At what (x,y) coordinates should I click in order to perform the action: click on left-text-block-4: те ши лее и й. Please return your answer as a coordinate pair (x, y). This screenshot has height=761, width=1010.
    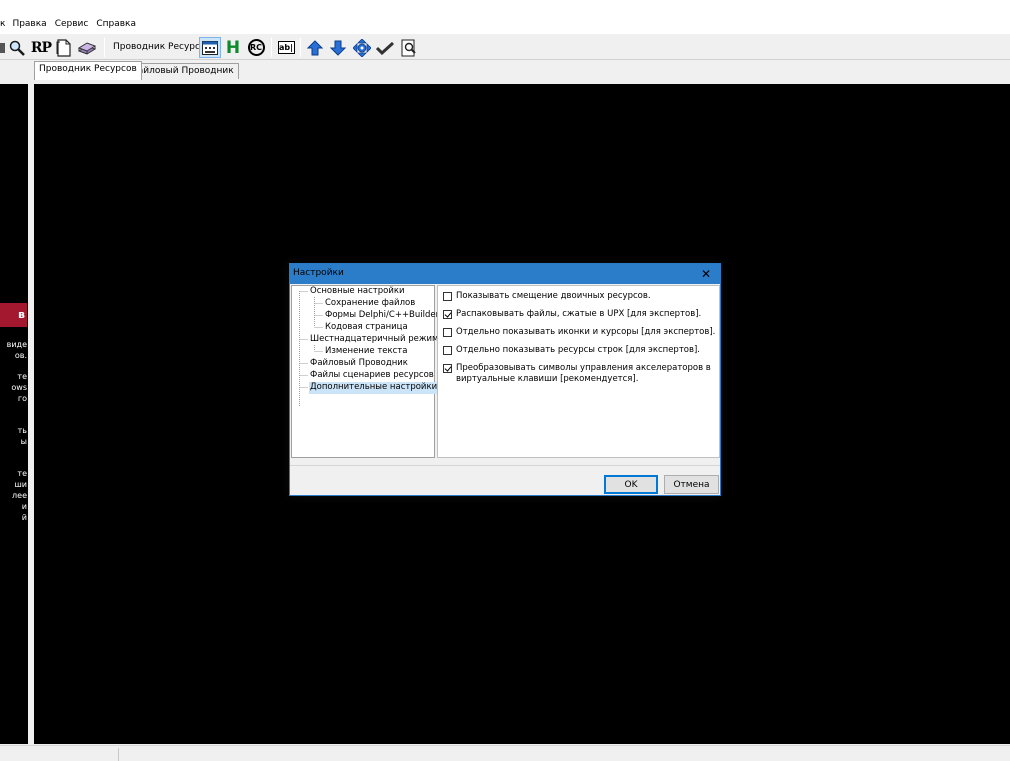
    Looking at the image, I should click on (14, 495).